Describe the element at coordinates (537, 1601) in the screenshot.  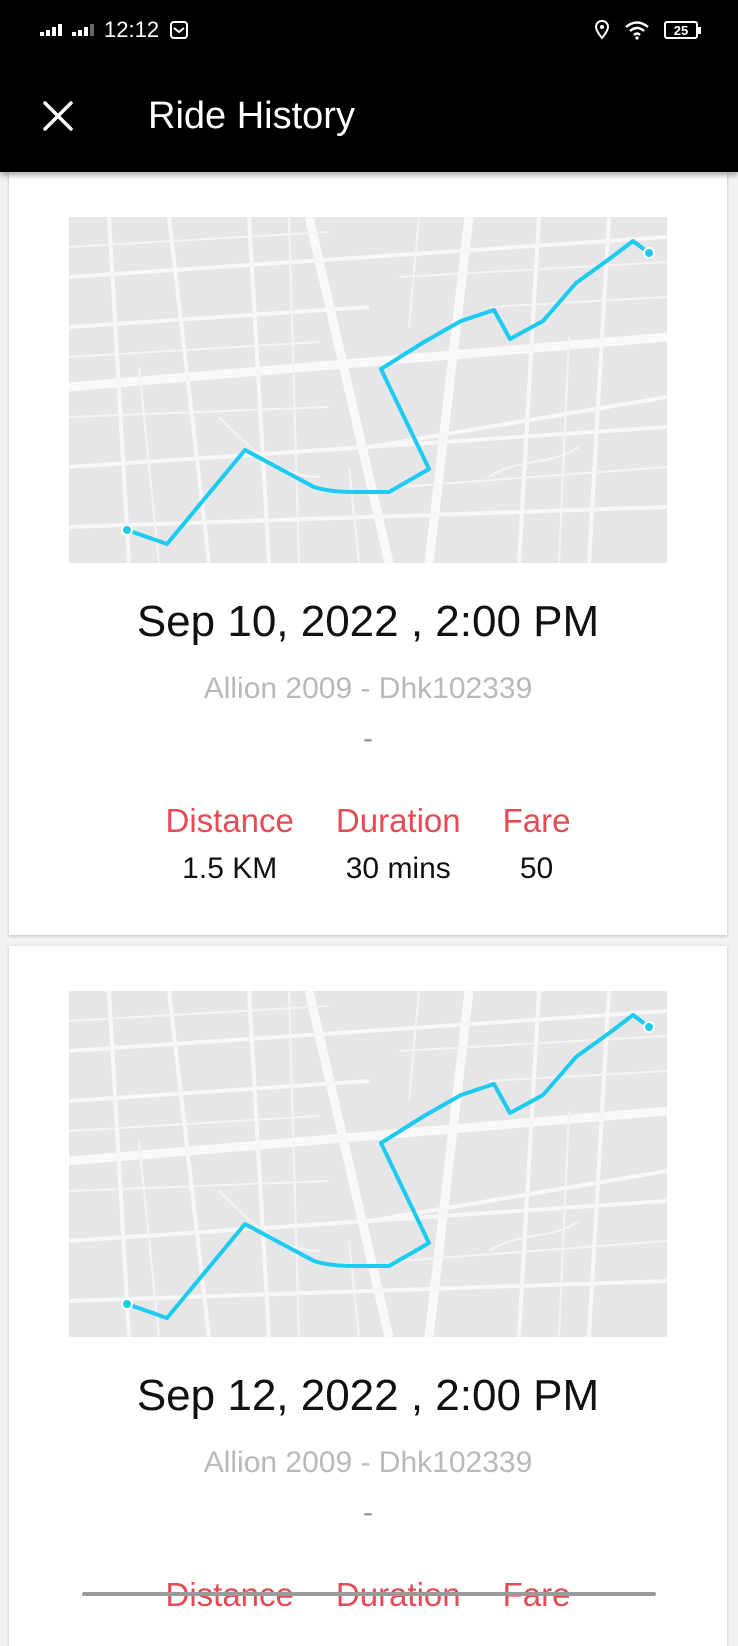
I see `fare-stat: Fare` at that location.